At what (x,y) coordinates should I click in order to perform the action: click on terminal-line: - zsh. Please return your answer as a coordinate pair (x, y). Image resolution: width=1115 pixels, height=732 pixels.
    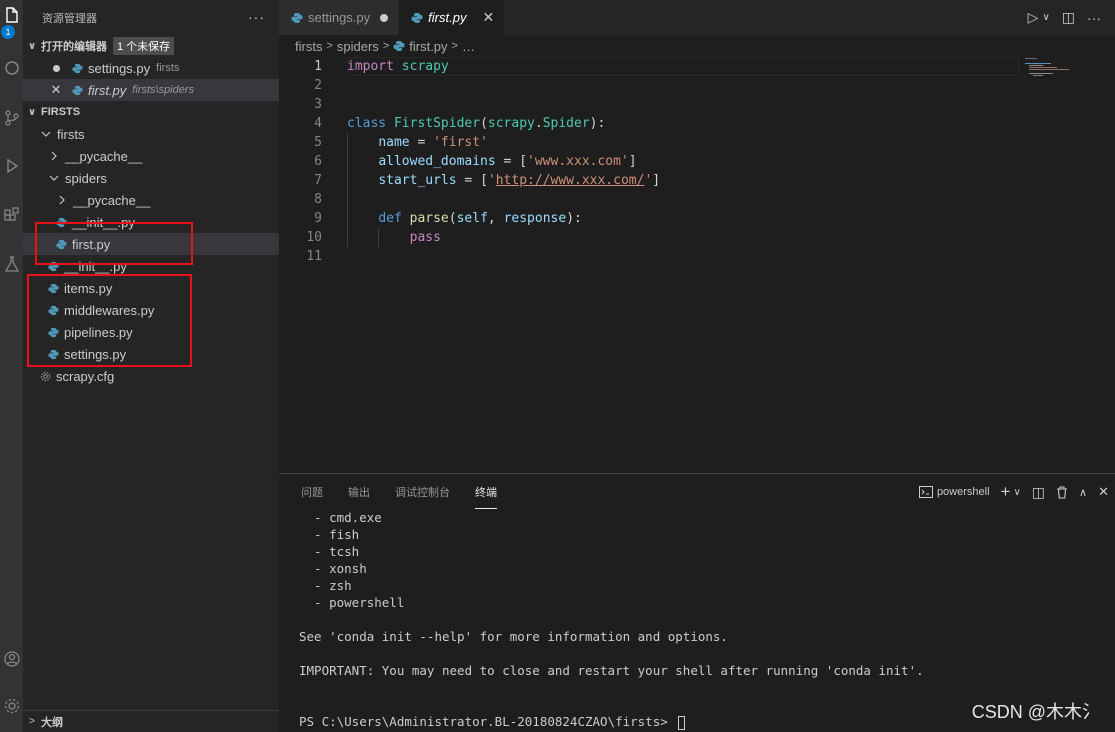
    Looking at the image, I should click on (325, 585).